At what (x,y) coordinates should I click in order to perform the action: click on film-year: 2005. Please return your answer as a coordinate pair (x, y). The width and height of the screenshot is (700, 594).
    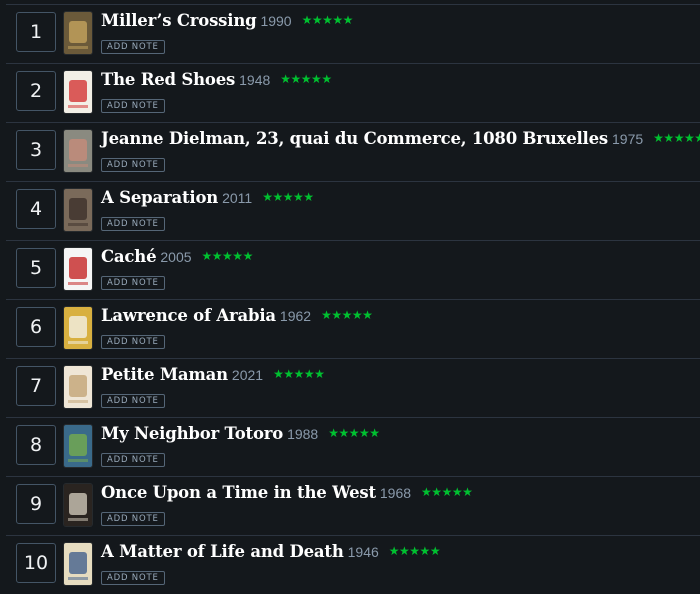
    Looking at the image, I should click on (175, 257).